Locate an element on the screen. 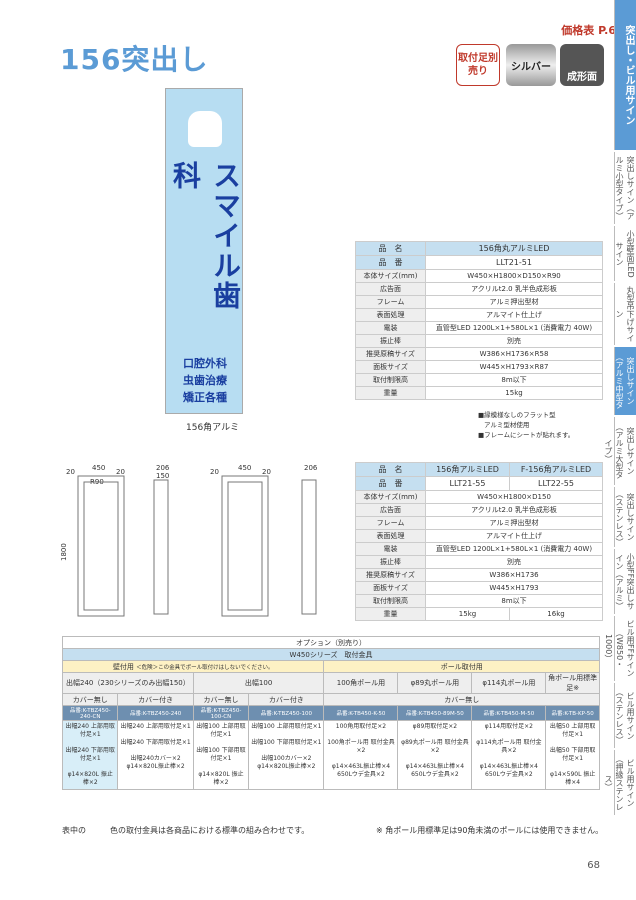 This screenshot has height=900, width=636. spec2-c-v1: LLT21-55 is located at coordinates (467, 483).